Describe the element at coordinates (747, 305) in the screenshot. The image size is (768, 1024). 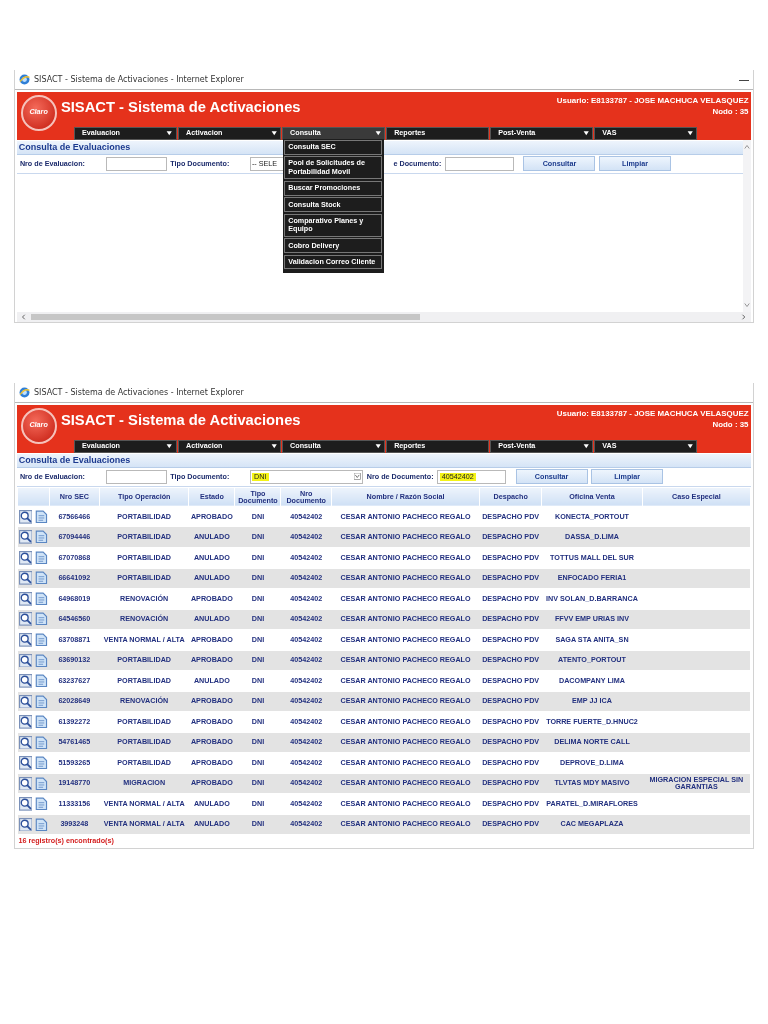
I see `scroll-down-icon` at that location.